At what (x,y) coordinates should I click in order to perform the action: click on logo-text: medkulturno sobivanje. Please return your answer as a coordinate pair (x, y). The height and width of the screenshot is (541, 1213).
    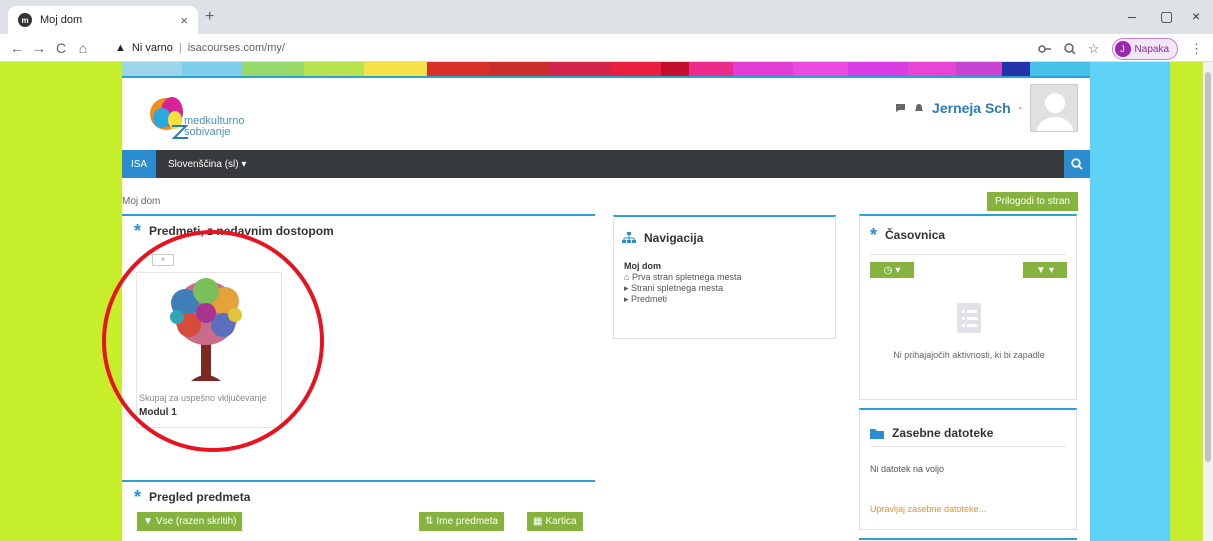
    Looking at the image, I should click on (214, 127).